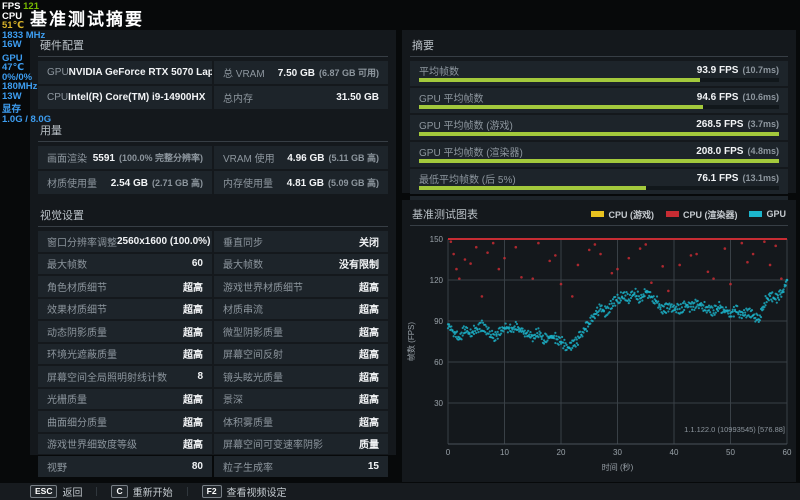  I want to click on c-keycap: C, so click(119, 491).